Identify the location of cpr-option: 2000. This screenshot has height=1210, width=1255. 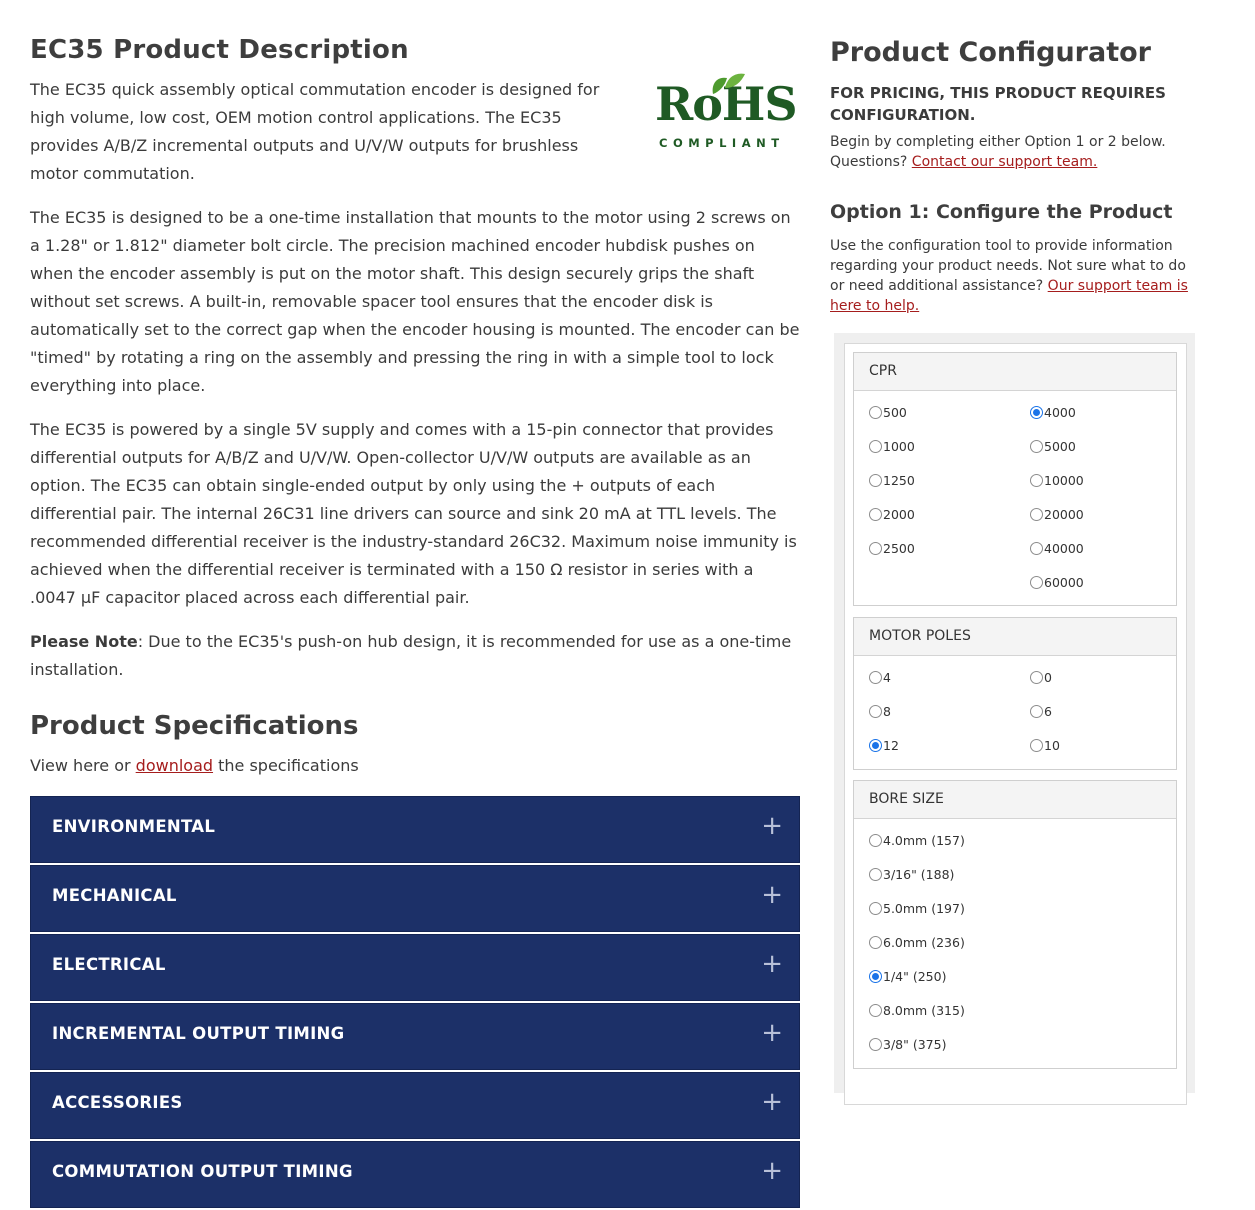
(892, 514).